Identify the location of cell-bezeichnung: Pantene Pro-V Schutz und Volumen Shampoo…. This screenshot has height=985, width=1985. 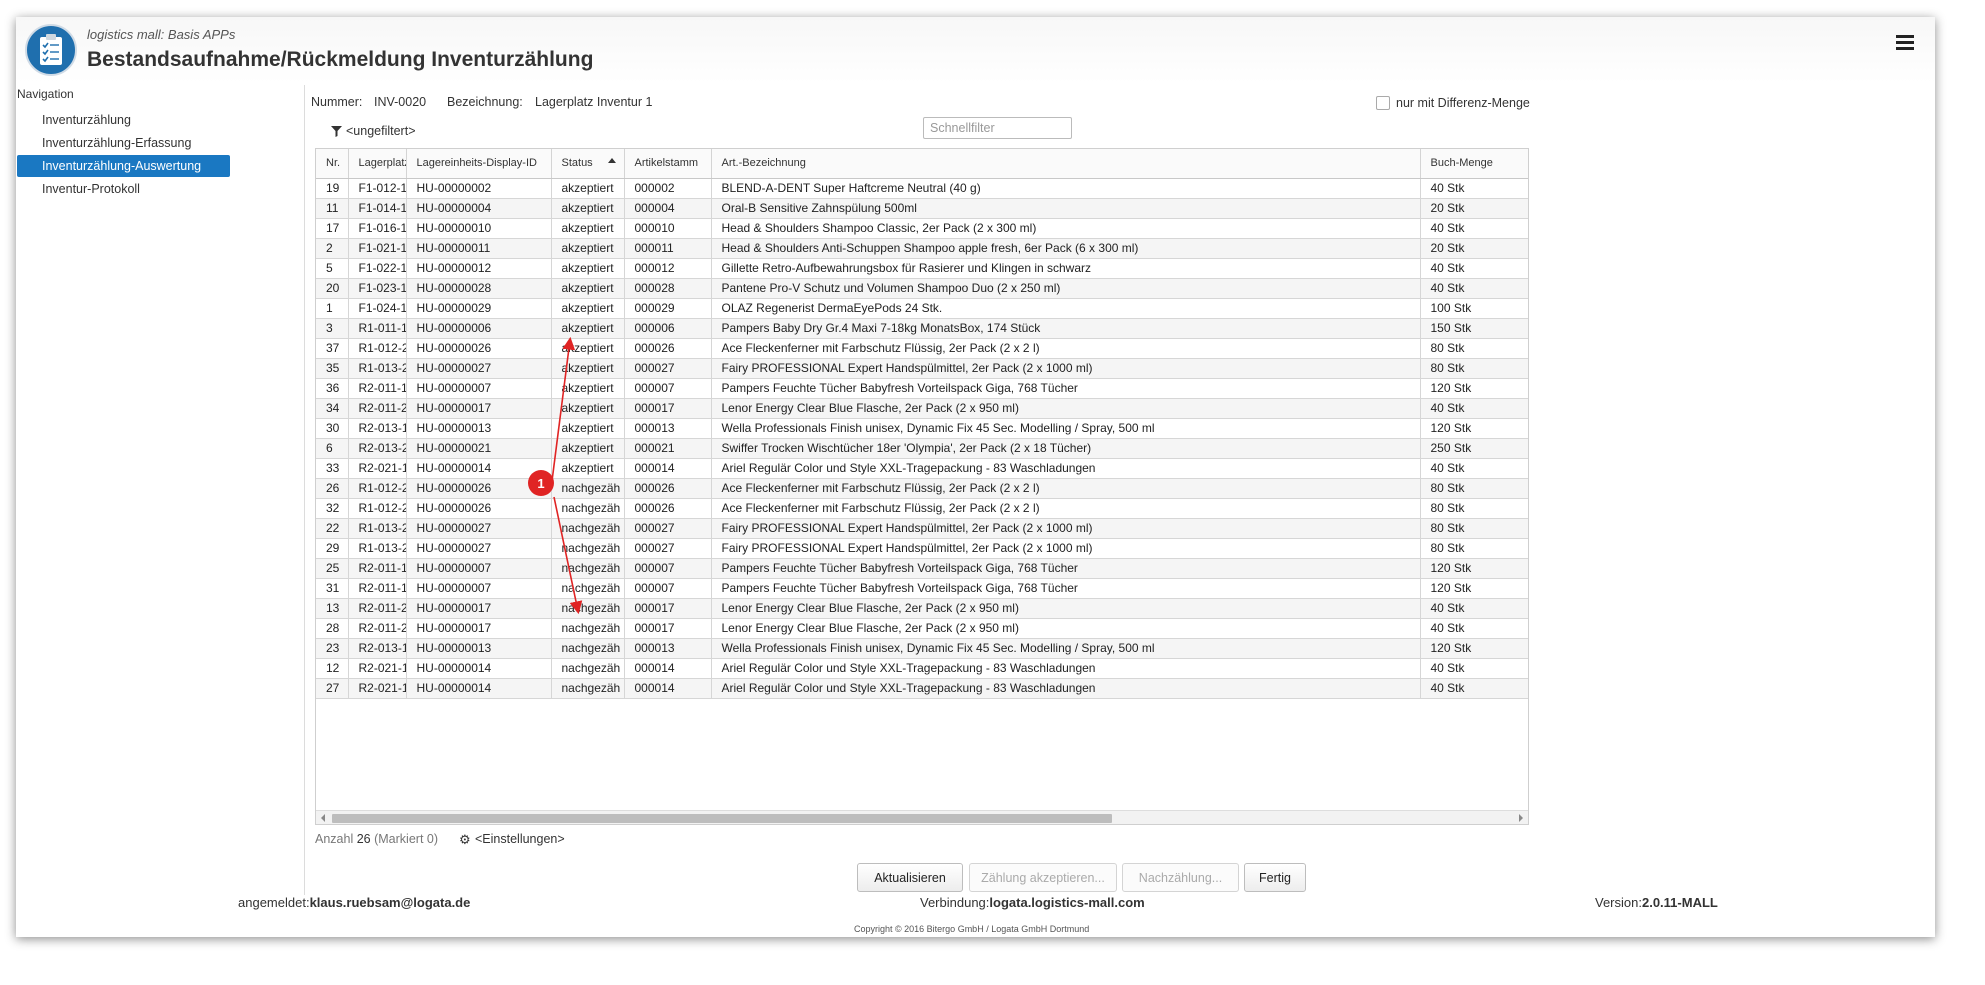
(1066, 288).